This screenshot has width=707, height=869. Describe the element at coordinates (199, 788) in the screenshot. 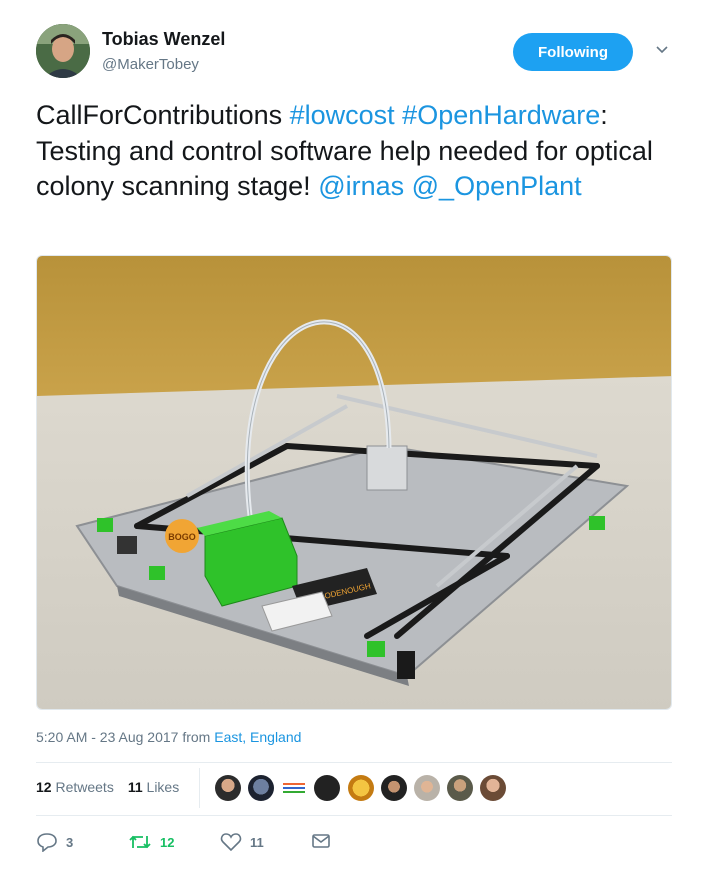

I see `stats-divider` at that location.